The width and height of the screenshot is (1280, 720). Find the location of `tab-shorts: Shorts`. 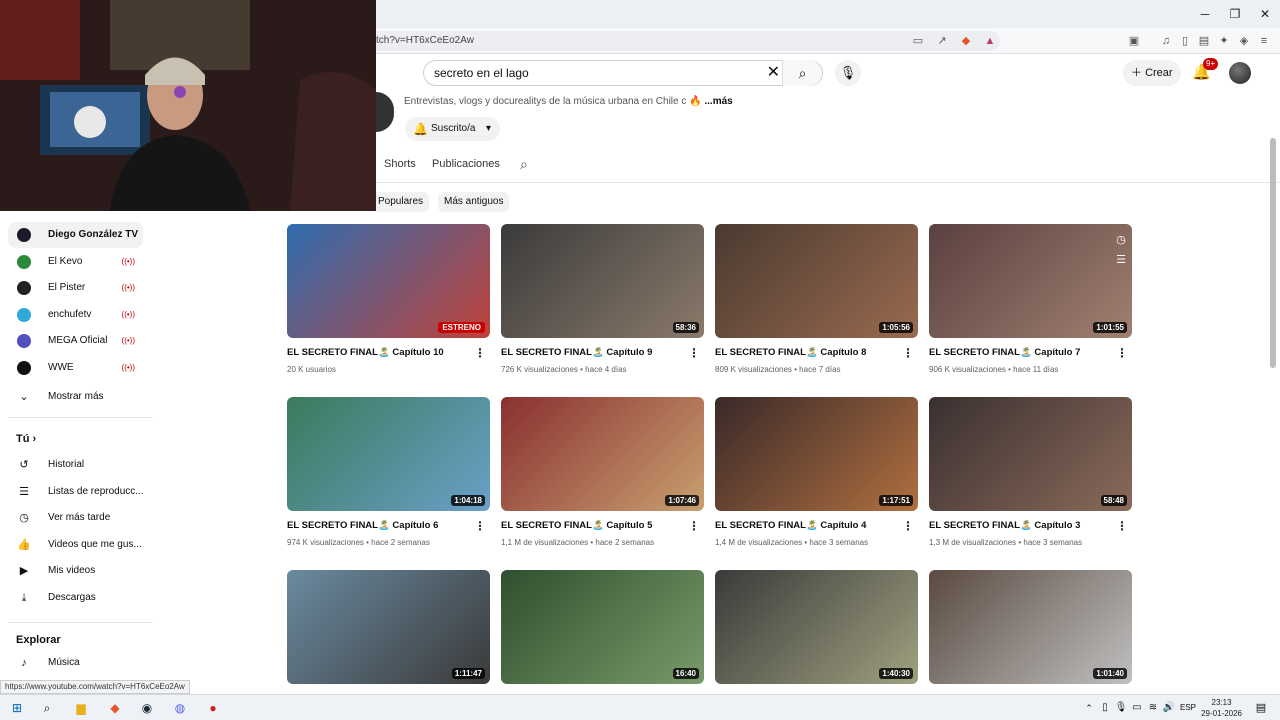

tab-shorts: Shorts is located at coordinates (400, 164).